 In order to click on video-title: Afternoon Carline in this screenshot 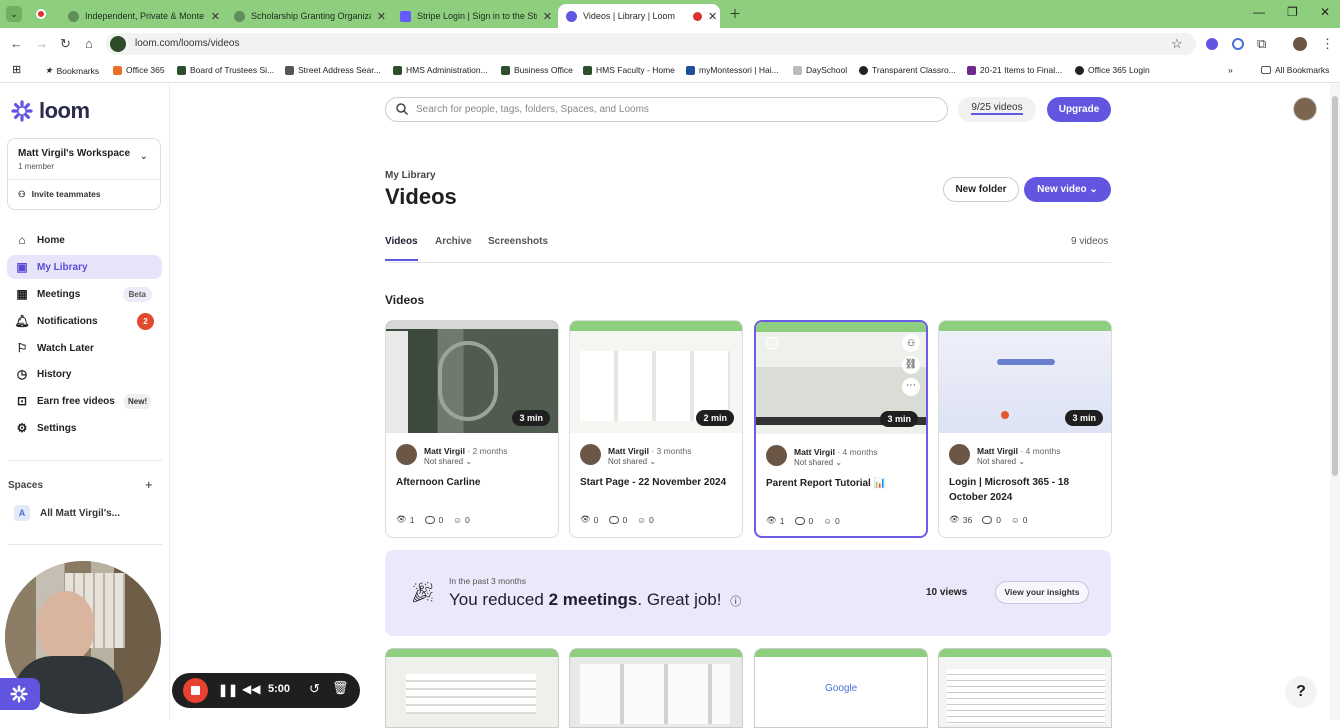, I will do `click(473, 482)`.